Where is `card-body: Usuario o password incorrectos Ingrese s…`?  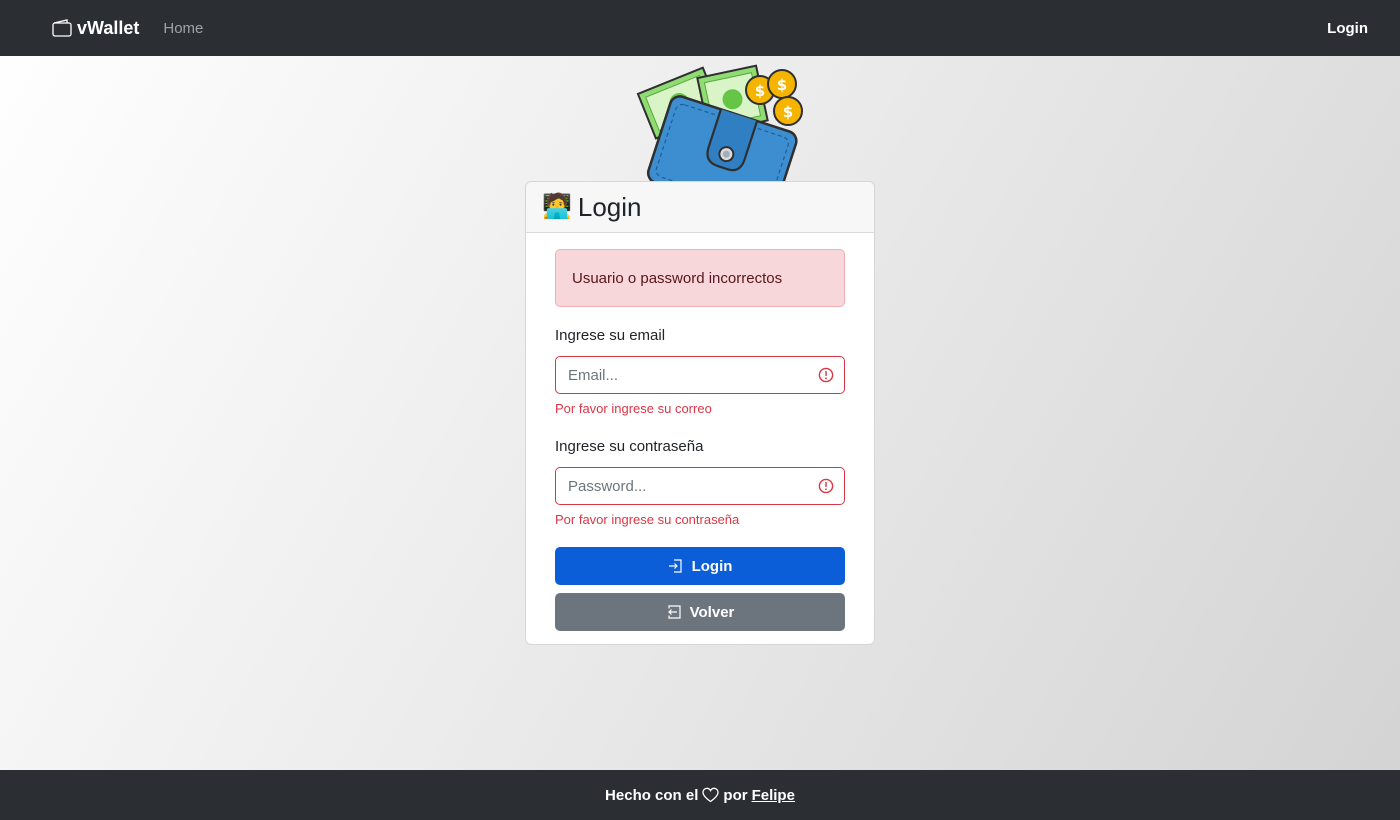
card-body: Usuario o password incorrectos Ingrese s… is located at coordinates (700, 432).